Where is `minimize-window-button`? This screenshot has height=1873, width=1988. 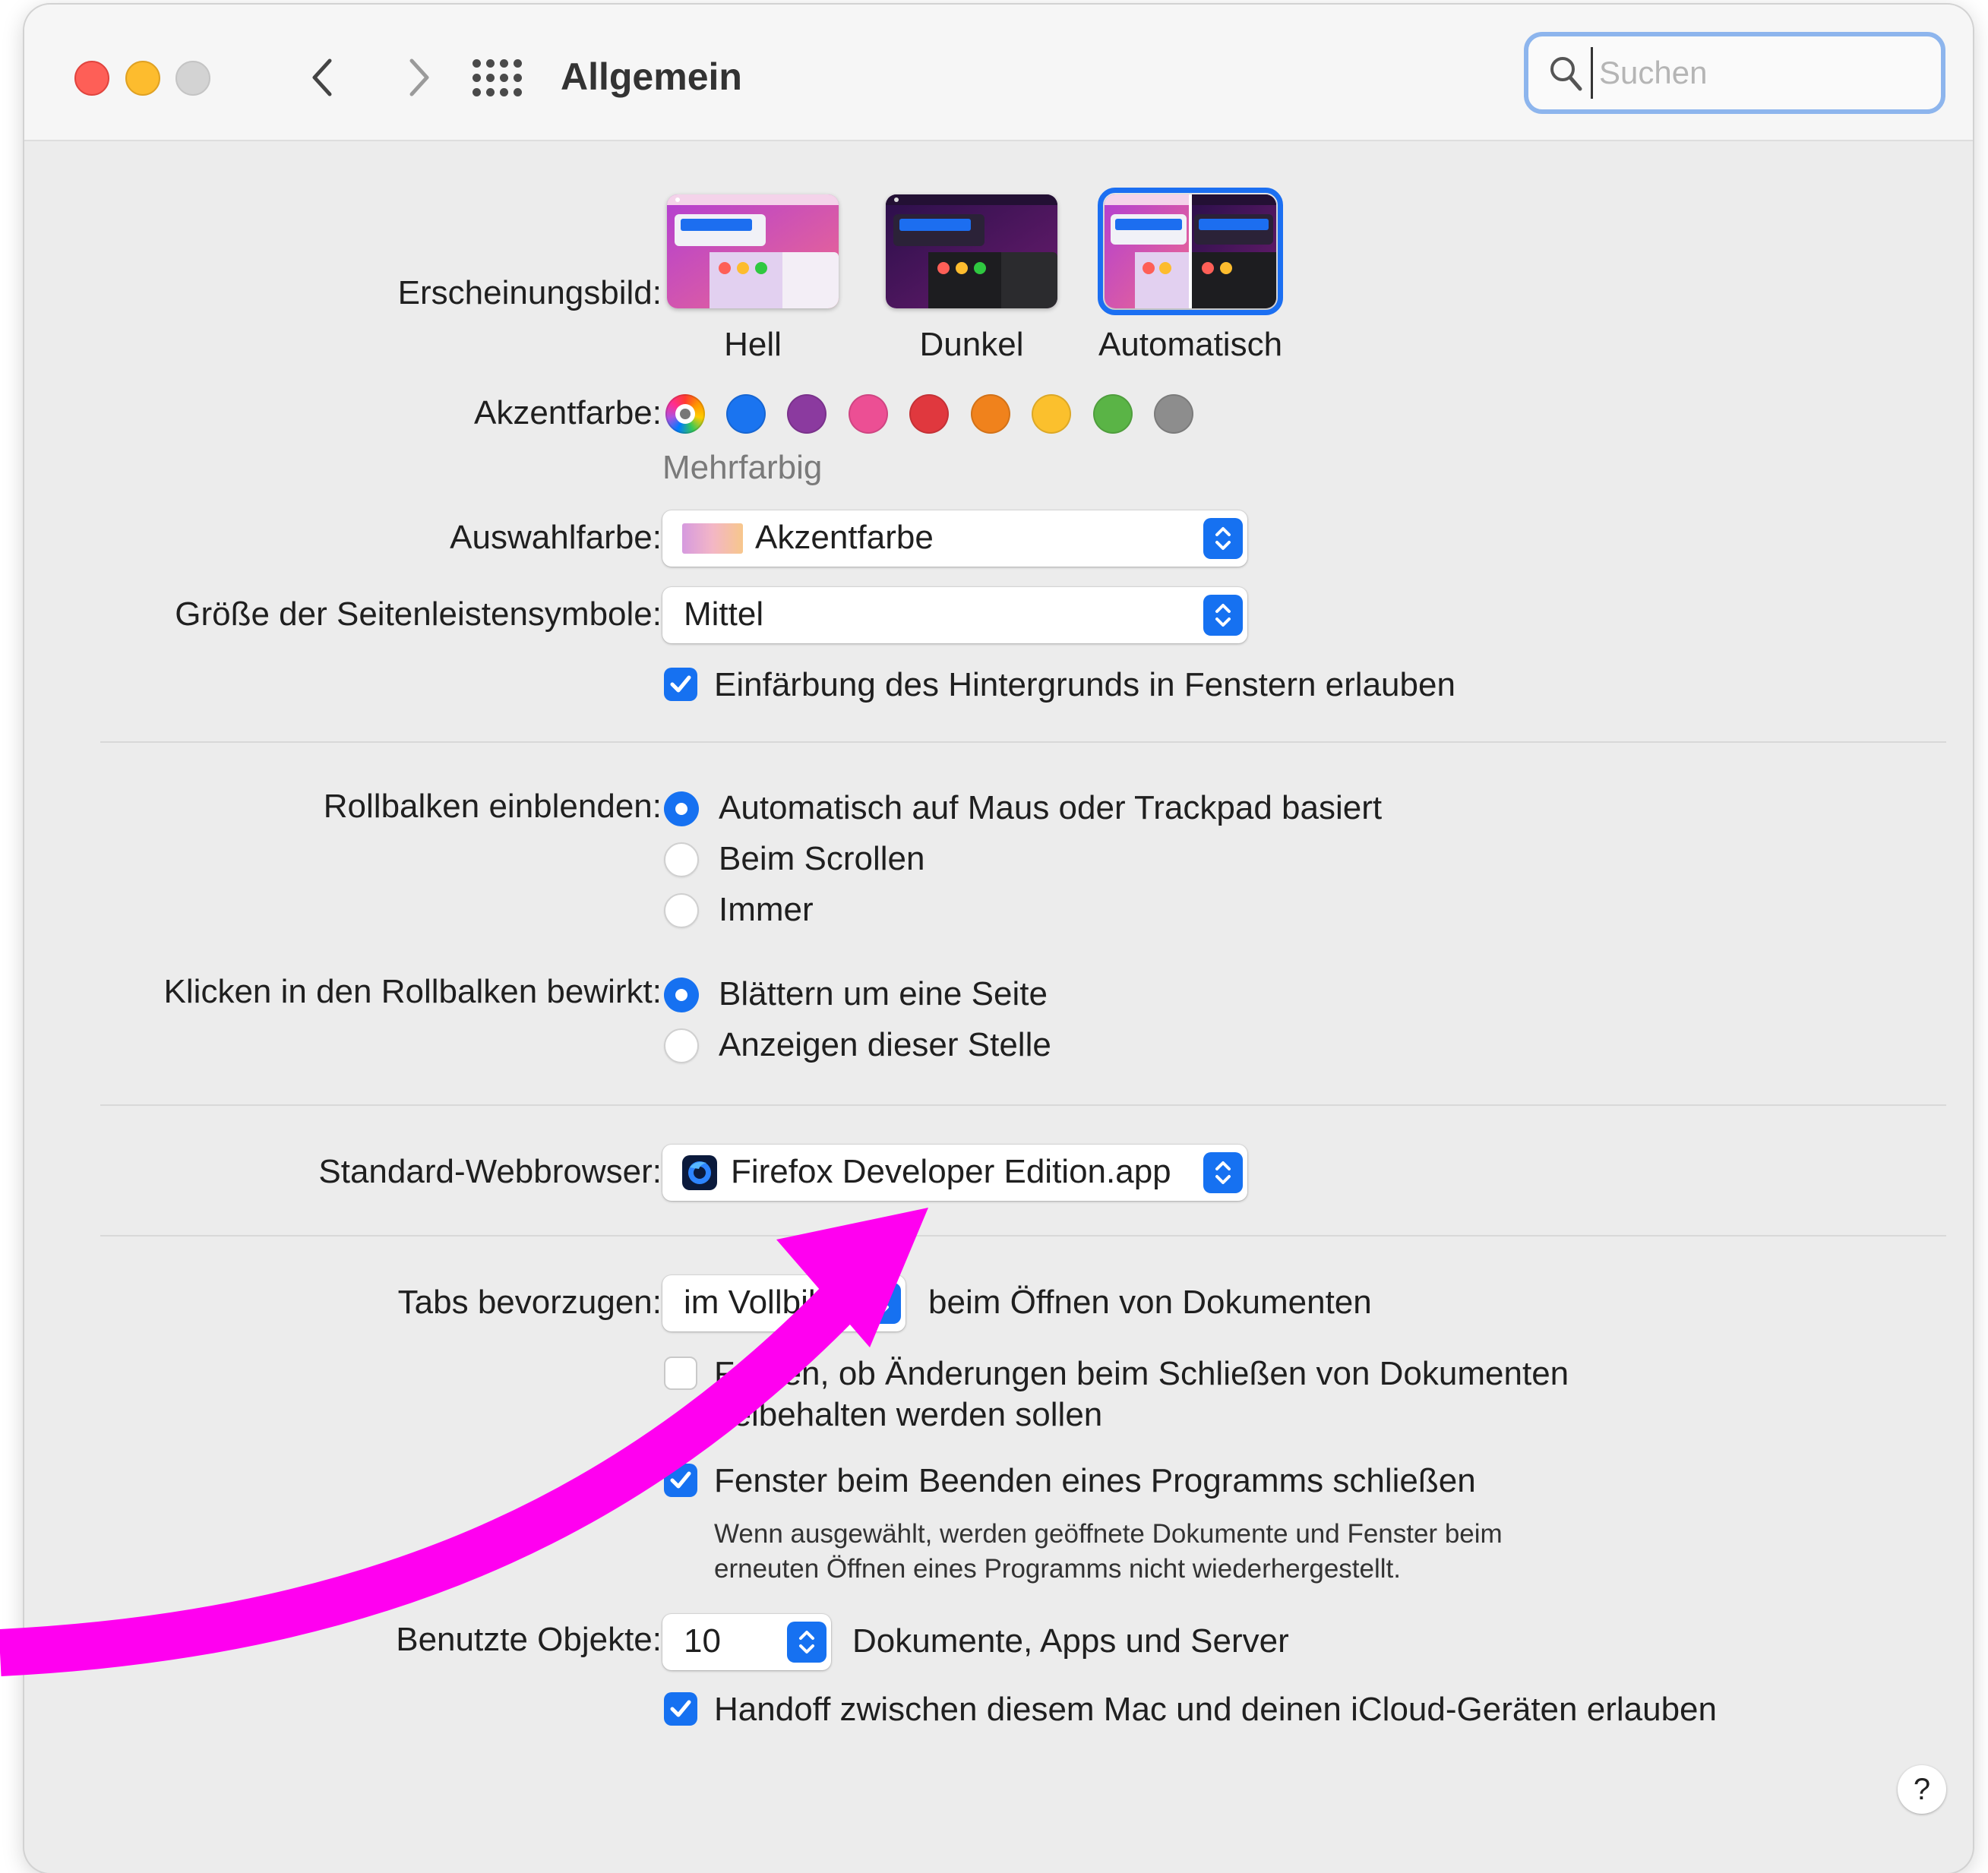
minimize-window-button is located at coordinates (143, 78).